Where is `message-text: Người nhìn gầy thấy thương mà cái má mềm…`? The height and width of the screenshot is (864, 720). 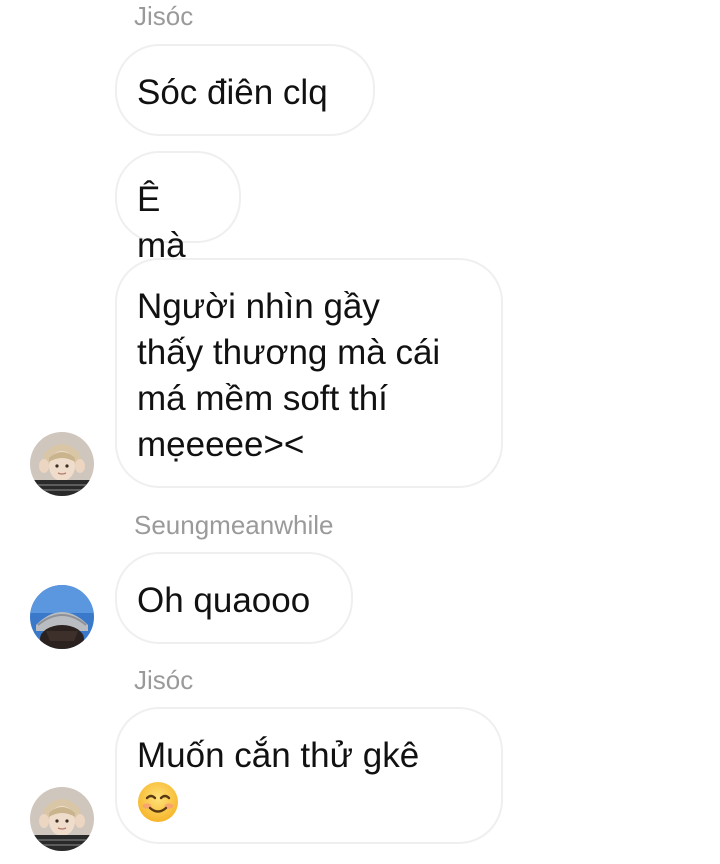 message-text: Người nhìn gầy thấy thương mà cái má mềm… is located at coordinates (289, 375).